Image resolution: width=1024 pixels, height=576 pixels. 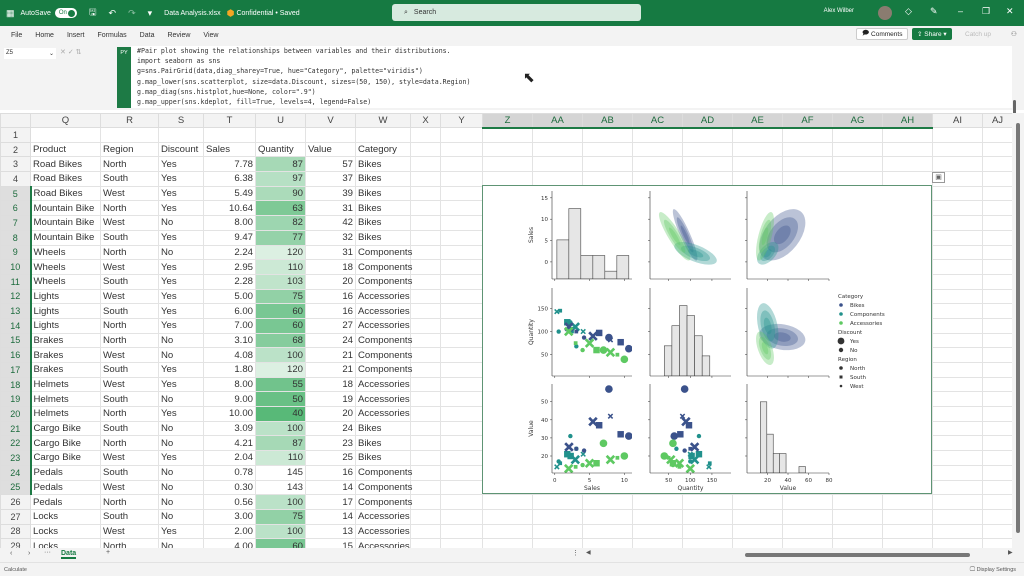 I want to click on cell: Pedals, so click(x=65, y=487).